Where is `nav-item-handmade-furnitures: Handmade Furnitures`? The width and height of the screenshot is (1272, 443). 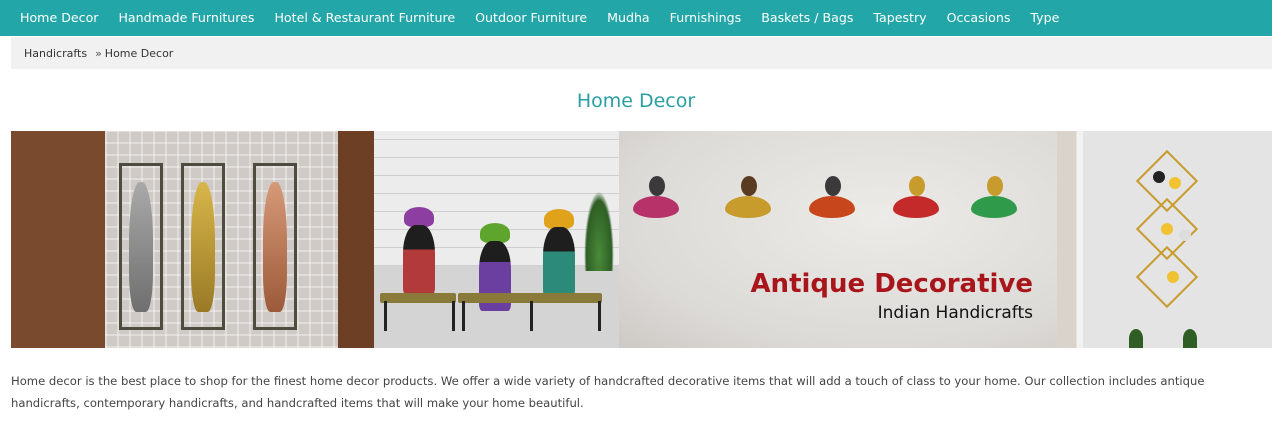
nav-item-handmade-furnitures: Handmade Furnitures is located at coordinates (186, 18).